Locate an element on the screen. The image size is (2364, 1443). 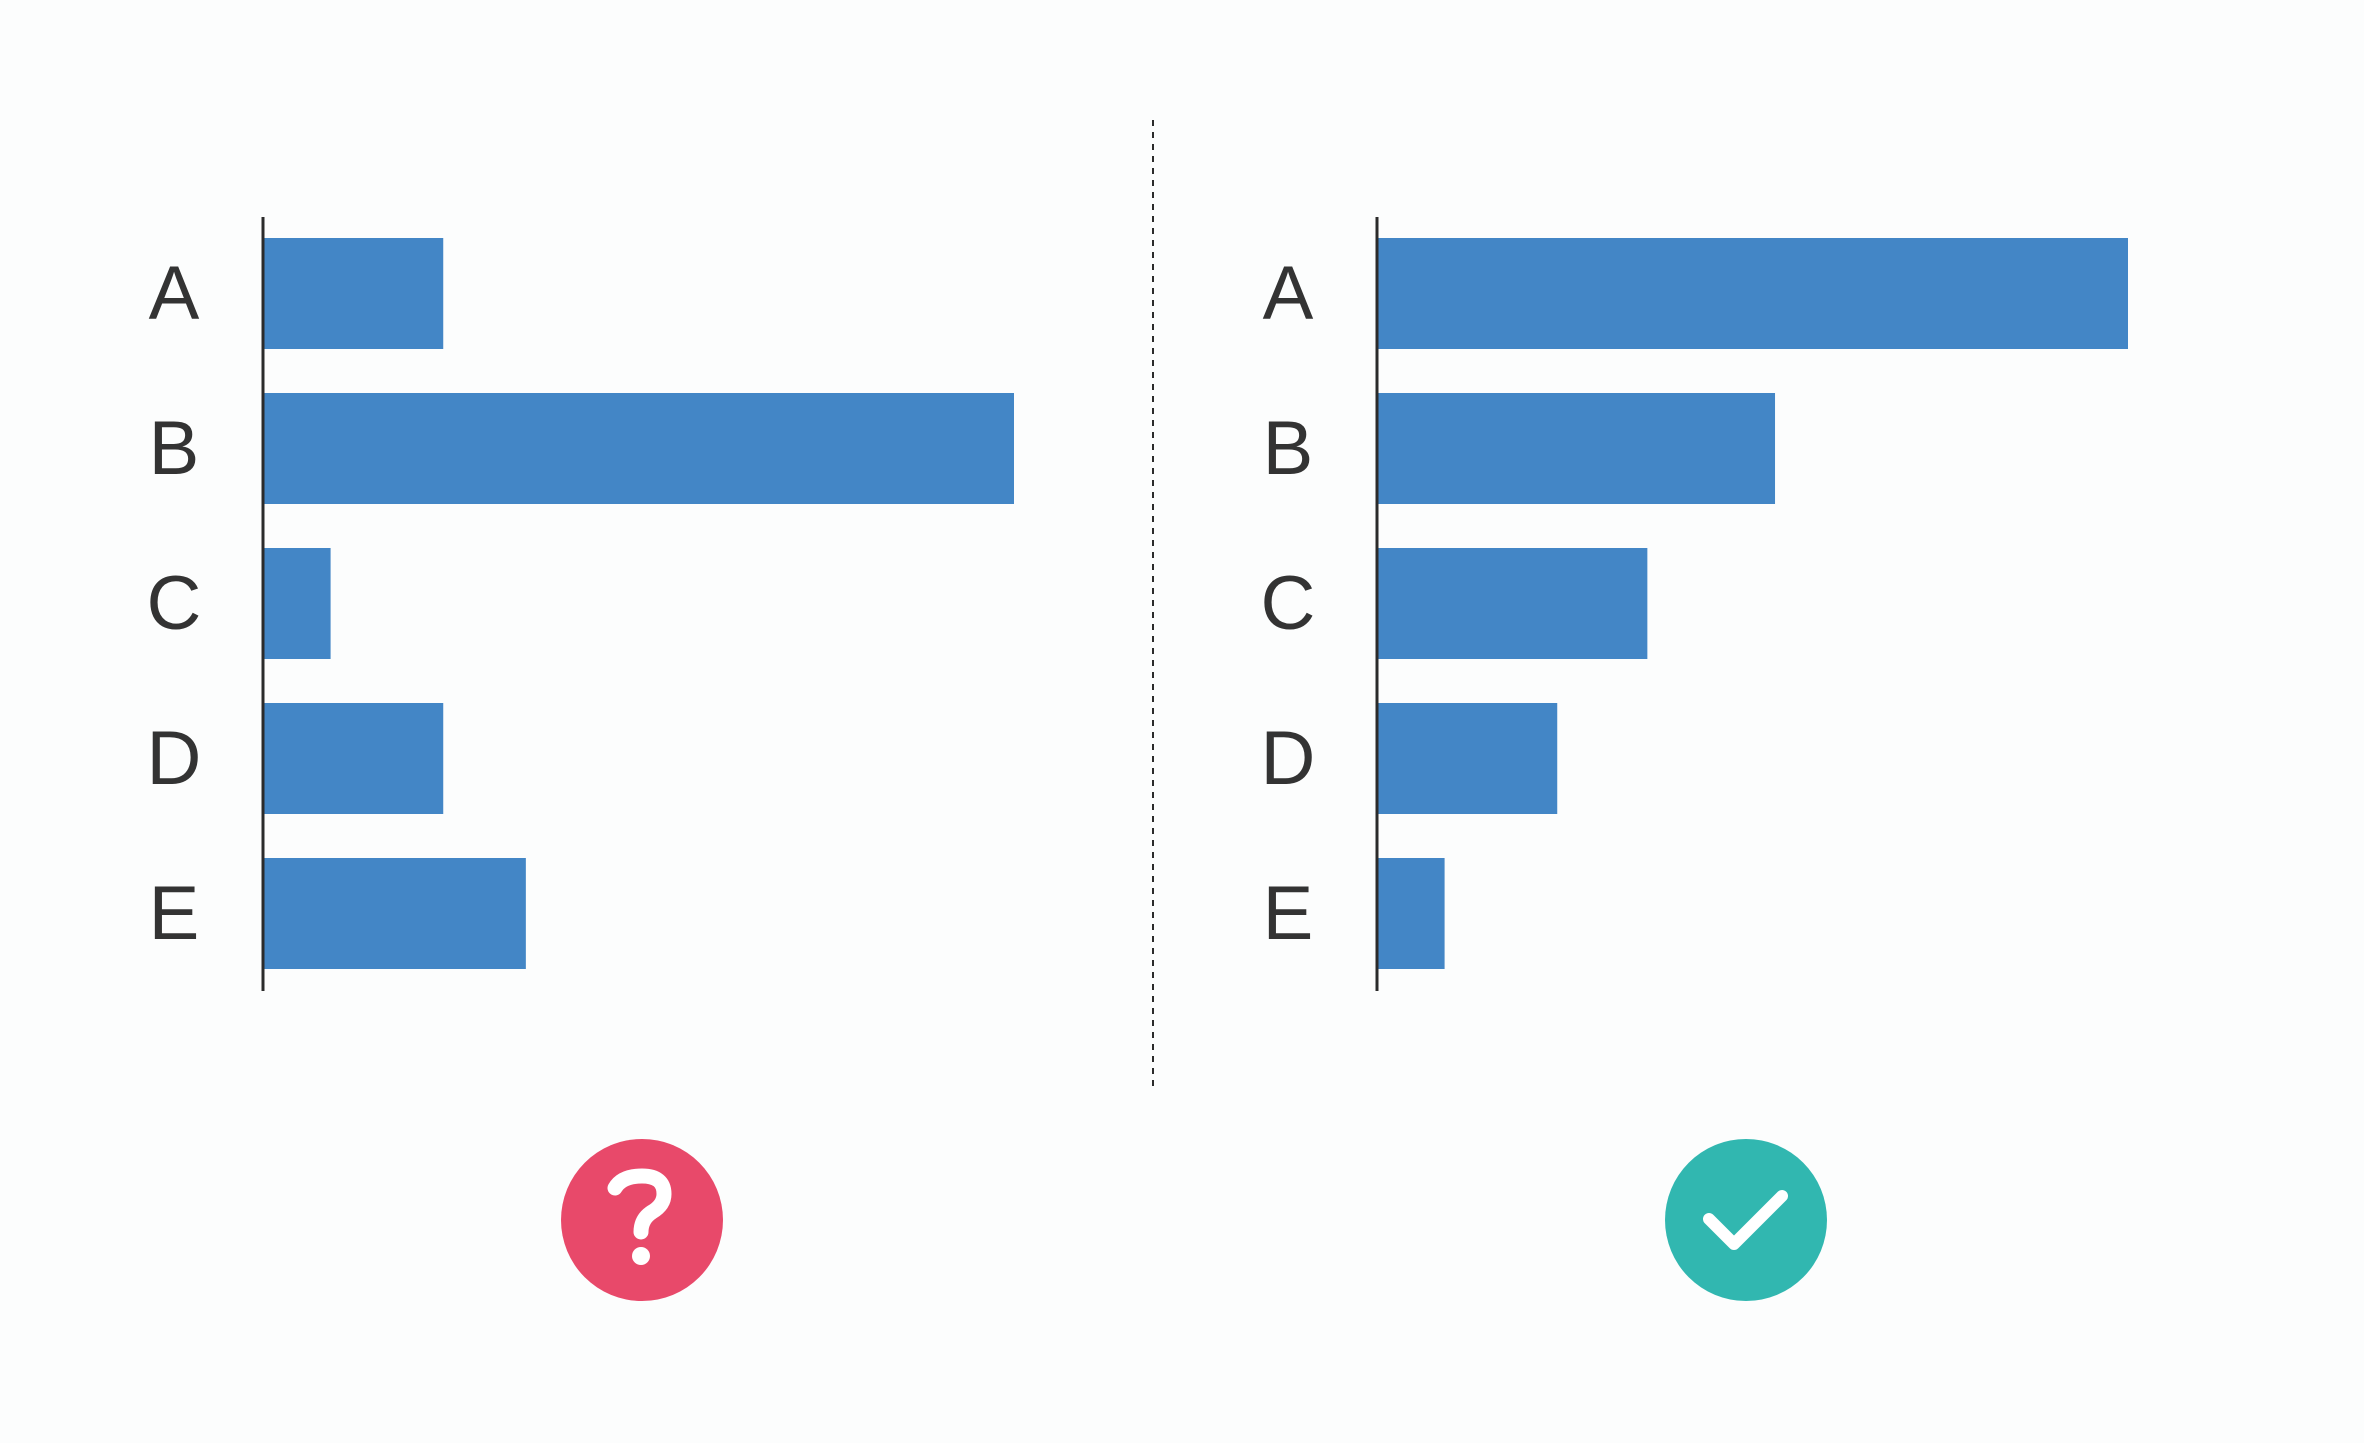
question-mark-badge is located at coordinates (642, 1220).